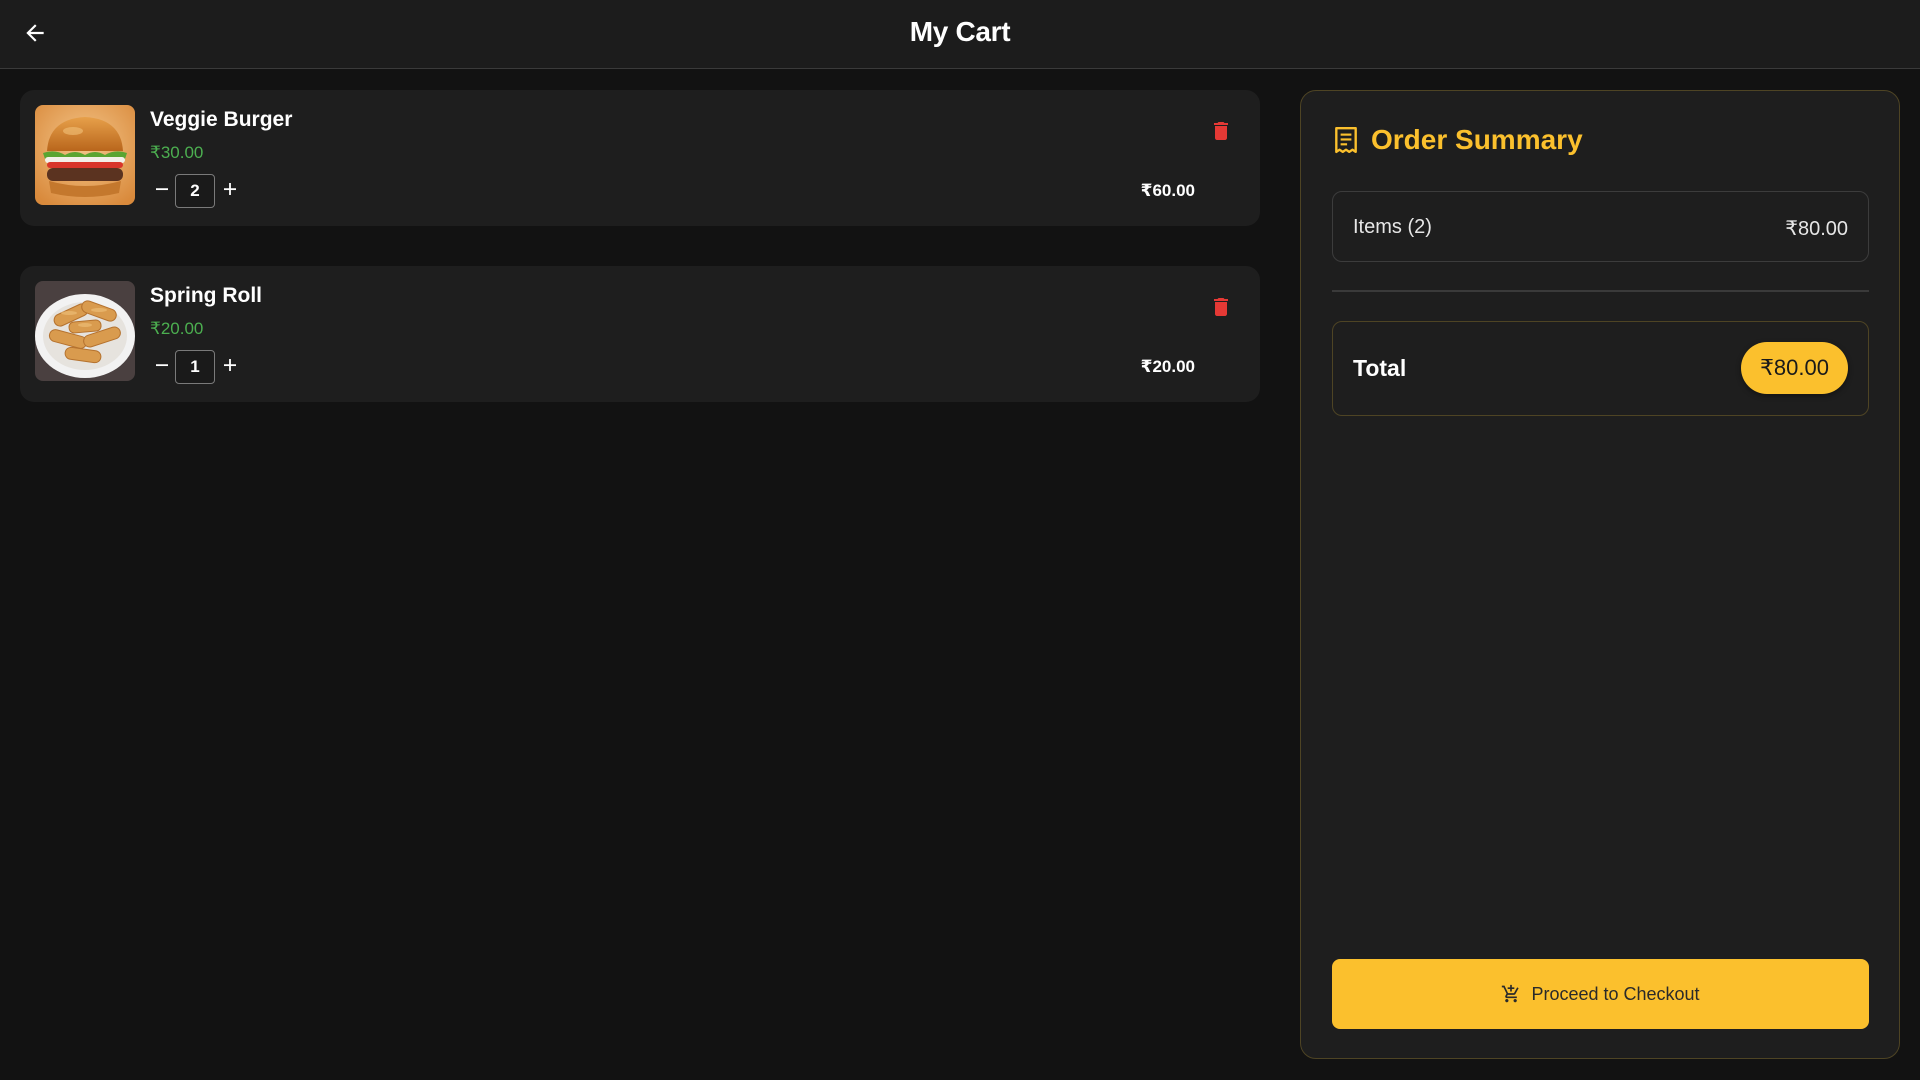  I want to click on items-count-label: Items (2), so click(1392, 227).